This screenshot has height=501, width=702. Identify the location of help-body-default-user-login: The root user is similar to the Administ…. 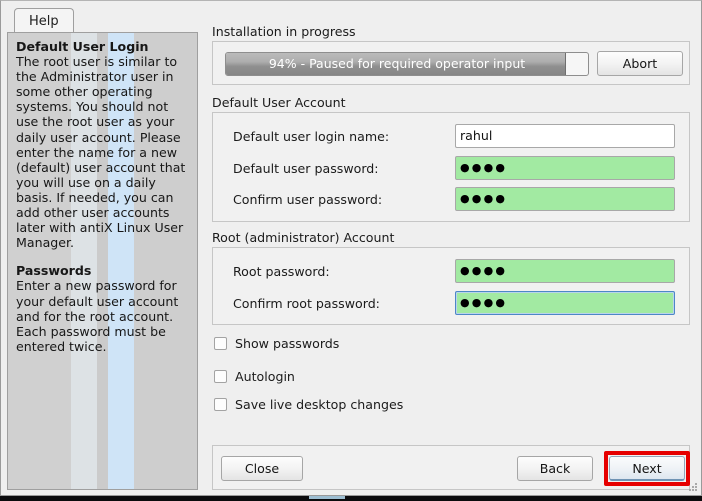
(101, 152).